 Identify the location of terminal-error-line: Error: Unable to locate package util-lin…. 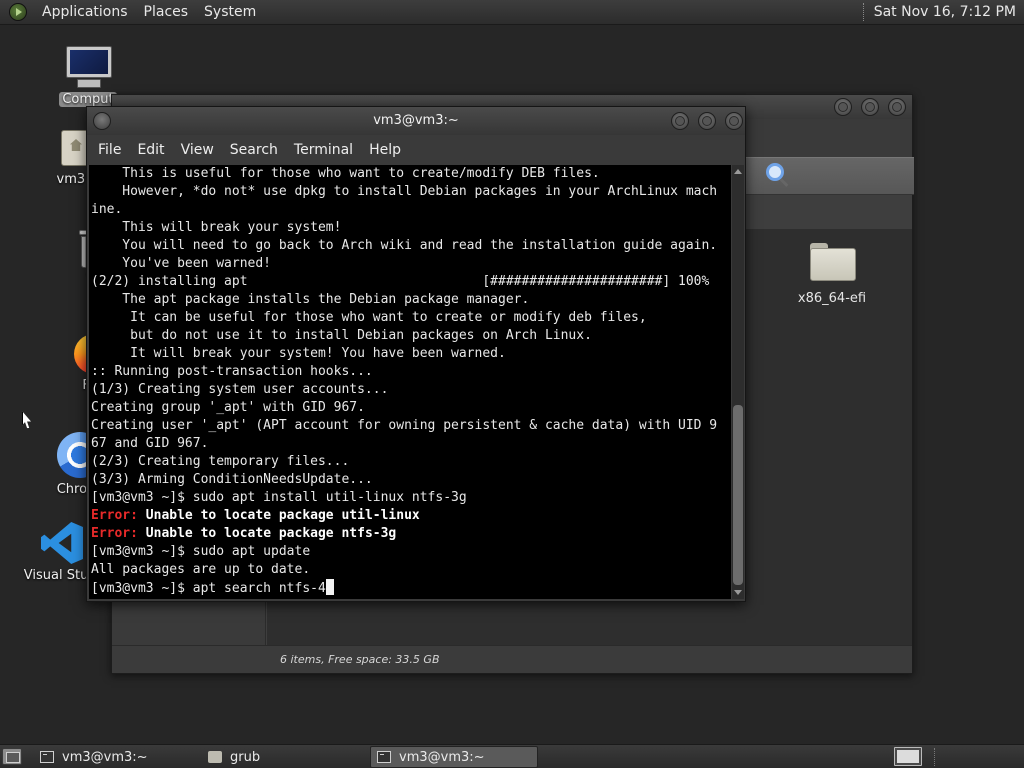
(411, 516).